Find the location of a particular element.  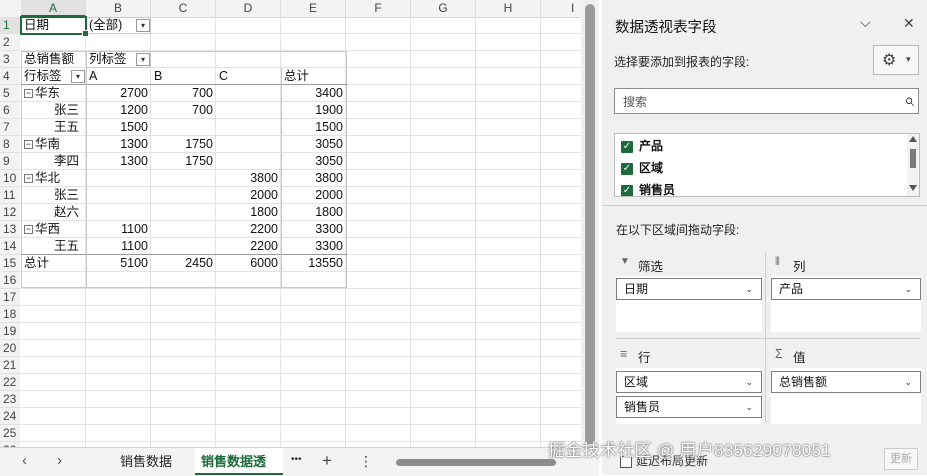

grand-total-row-label: 总计 is located at coordinates (36, 263).